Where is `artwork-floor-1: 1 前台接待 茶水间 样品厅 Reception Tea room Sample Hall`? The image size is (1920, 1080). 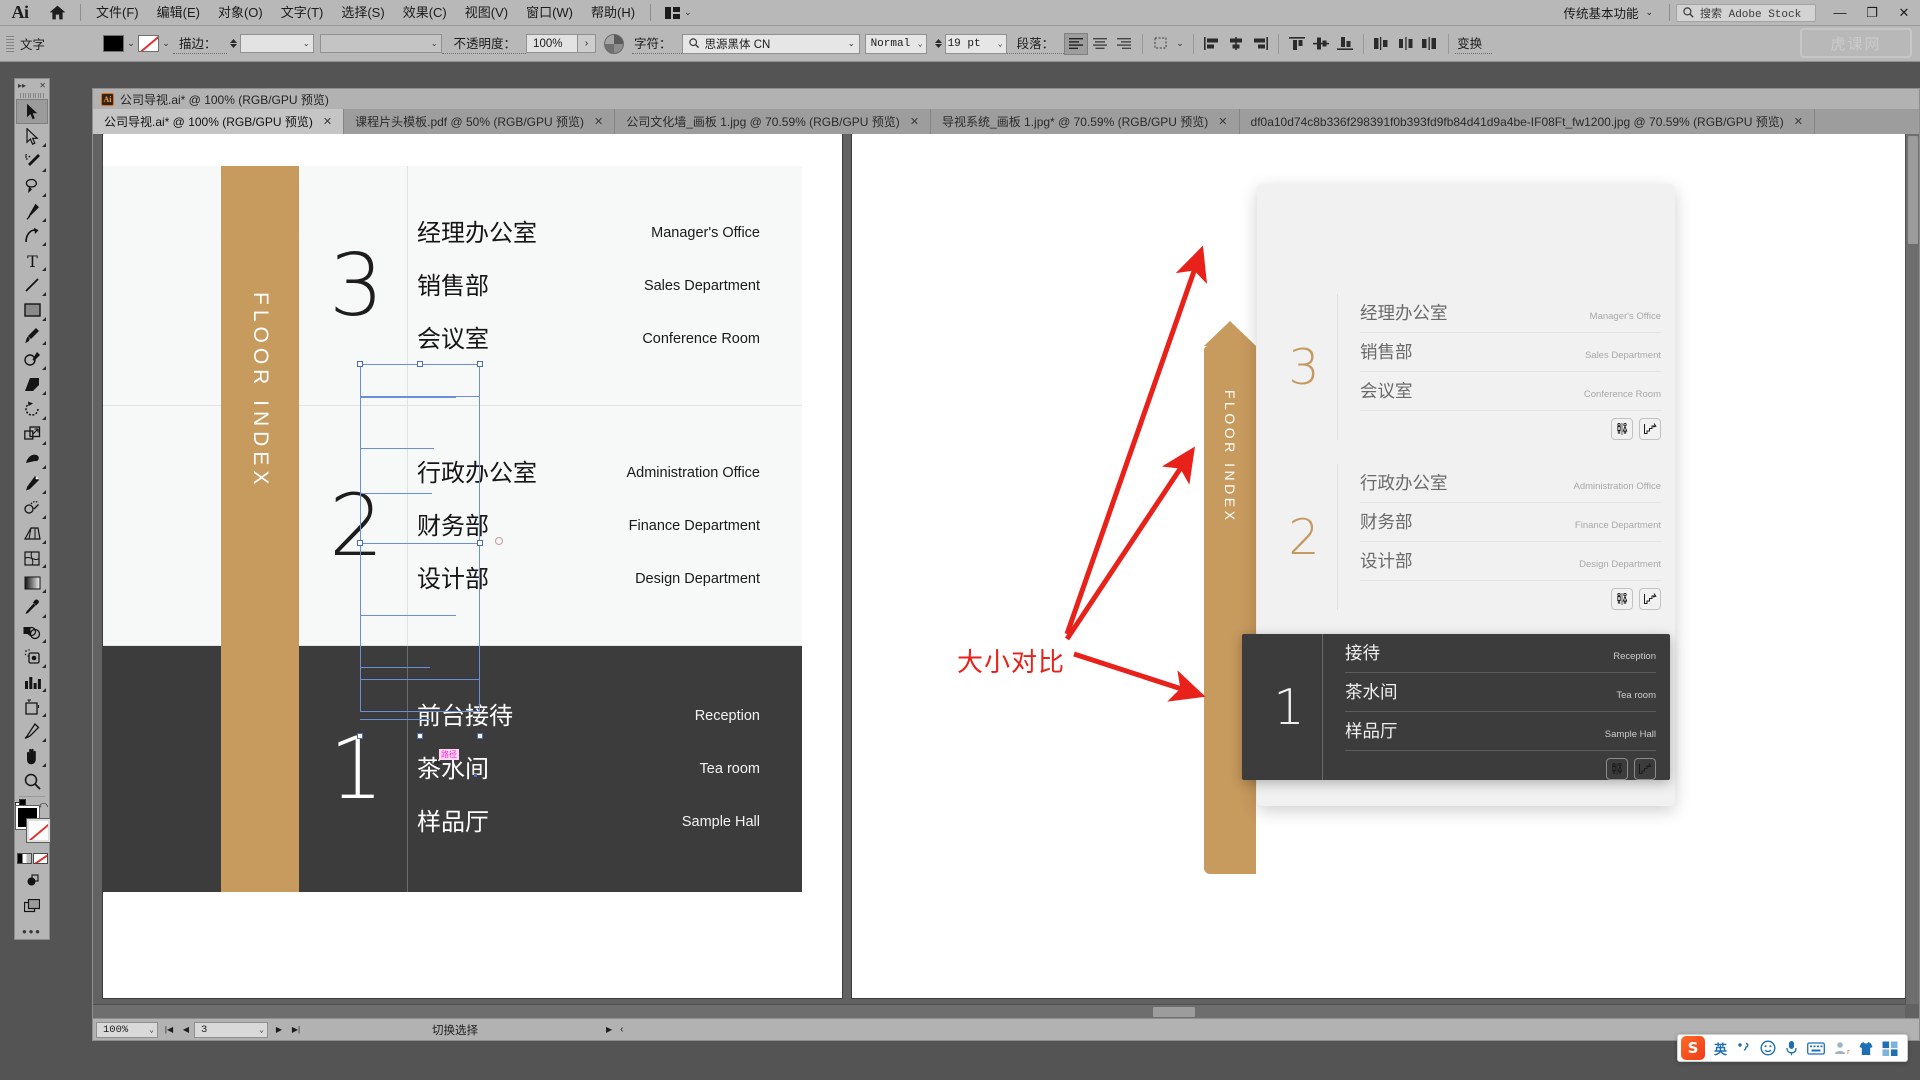 artwork-floor-1: 1 前台接待 茶水间 样品厅 Reception Tea room Sample Hall is located at coordinates (452, 769).